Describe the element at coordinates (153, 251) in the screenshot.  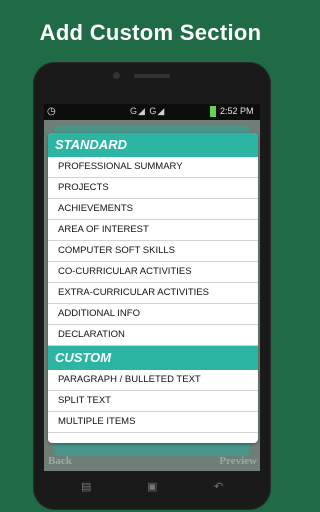
I see `menu-item-computer-soft-skills: COMPUTER SOFT SKILLS` at that location.